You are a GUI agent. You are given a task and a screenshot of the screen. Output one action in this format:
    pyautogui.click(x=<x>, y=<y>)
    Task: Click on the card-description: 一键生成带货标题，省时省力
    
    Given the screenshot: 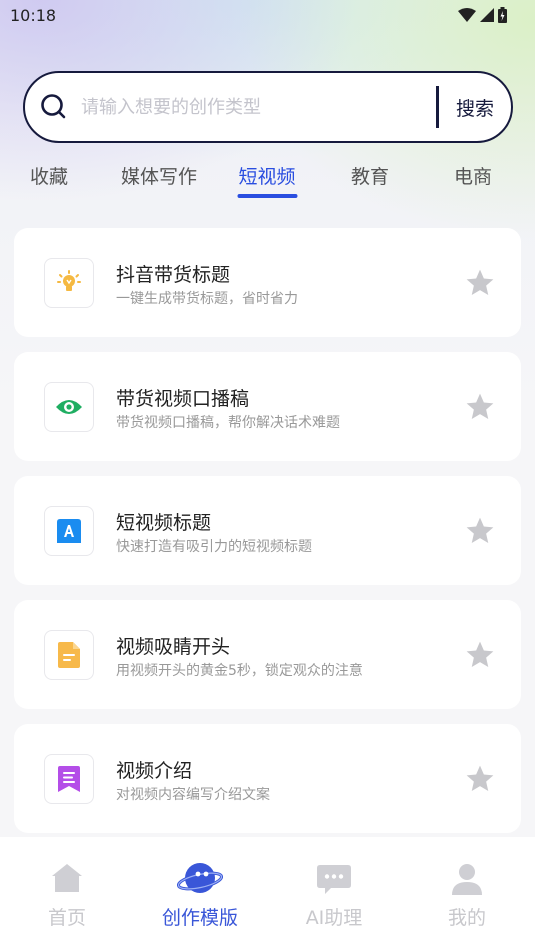 What is the action you would take?
    pyautogui.click(x=207, y=299)
    